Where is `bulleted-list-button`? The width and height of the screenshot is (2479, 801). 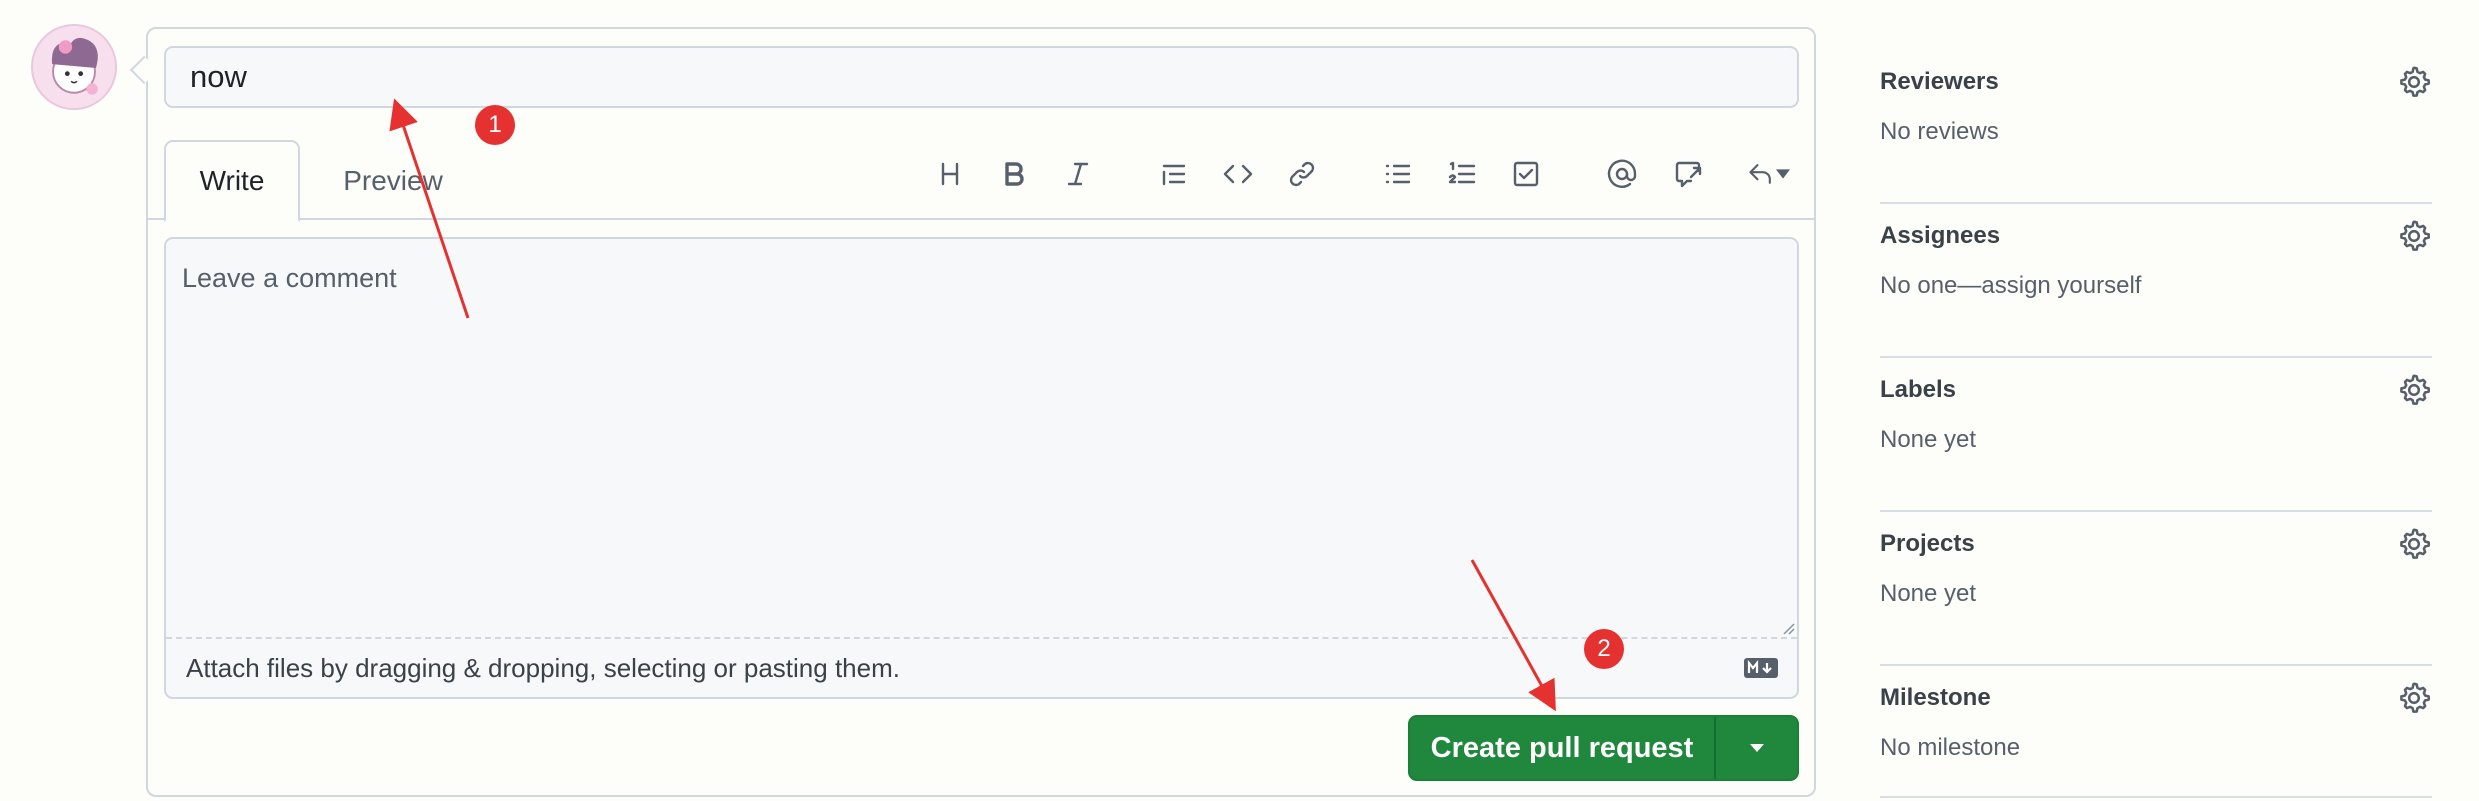 bulleted-list-button is located at coordinates (1398, 174).